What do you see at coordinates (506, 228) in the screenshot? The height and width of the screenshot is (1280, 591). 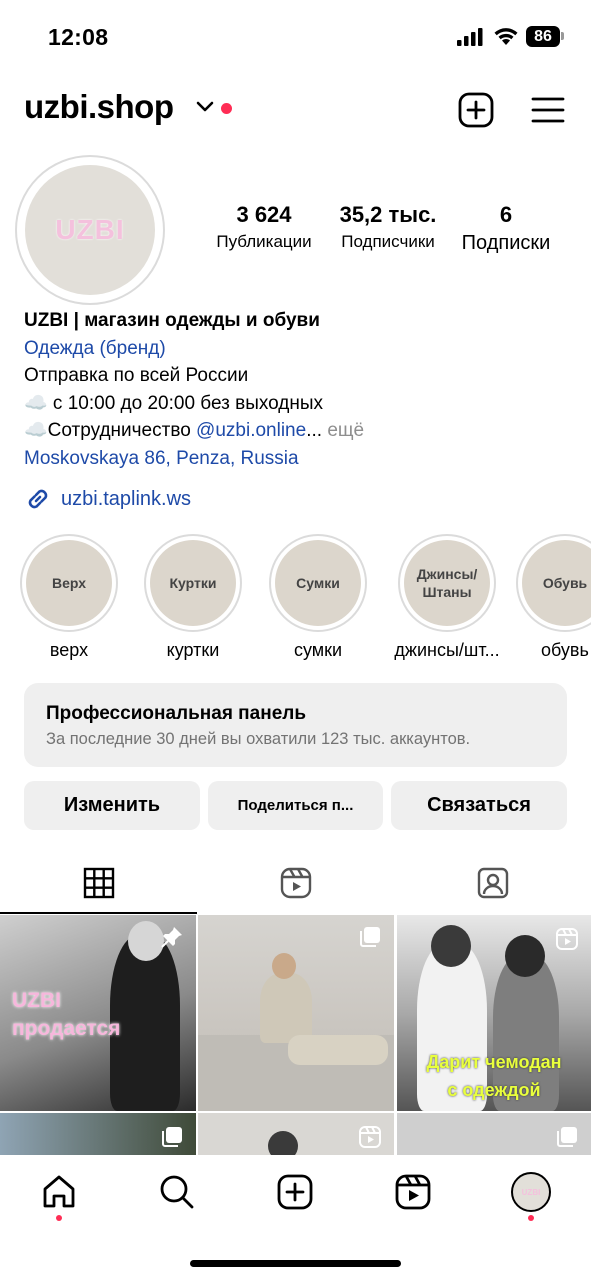 I see `following-count: 6 Подписки` at bounding box center [506, 228].